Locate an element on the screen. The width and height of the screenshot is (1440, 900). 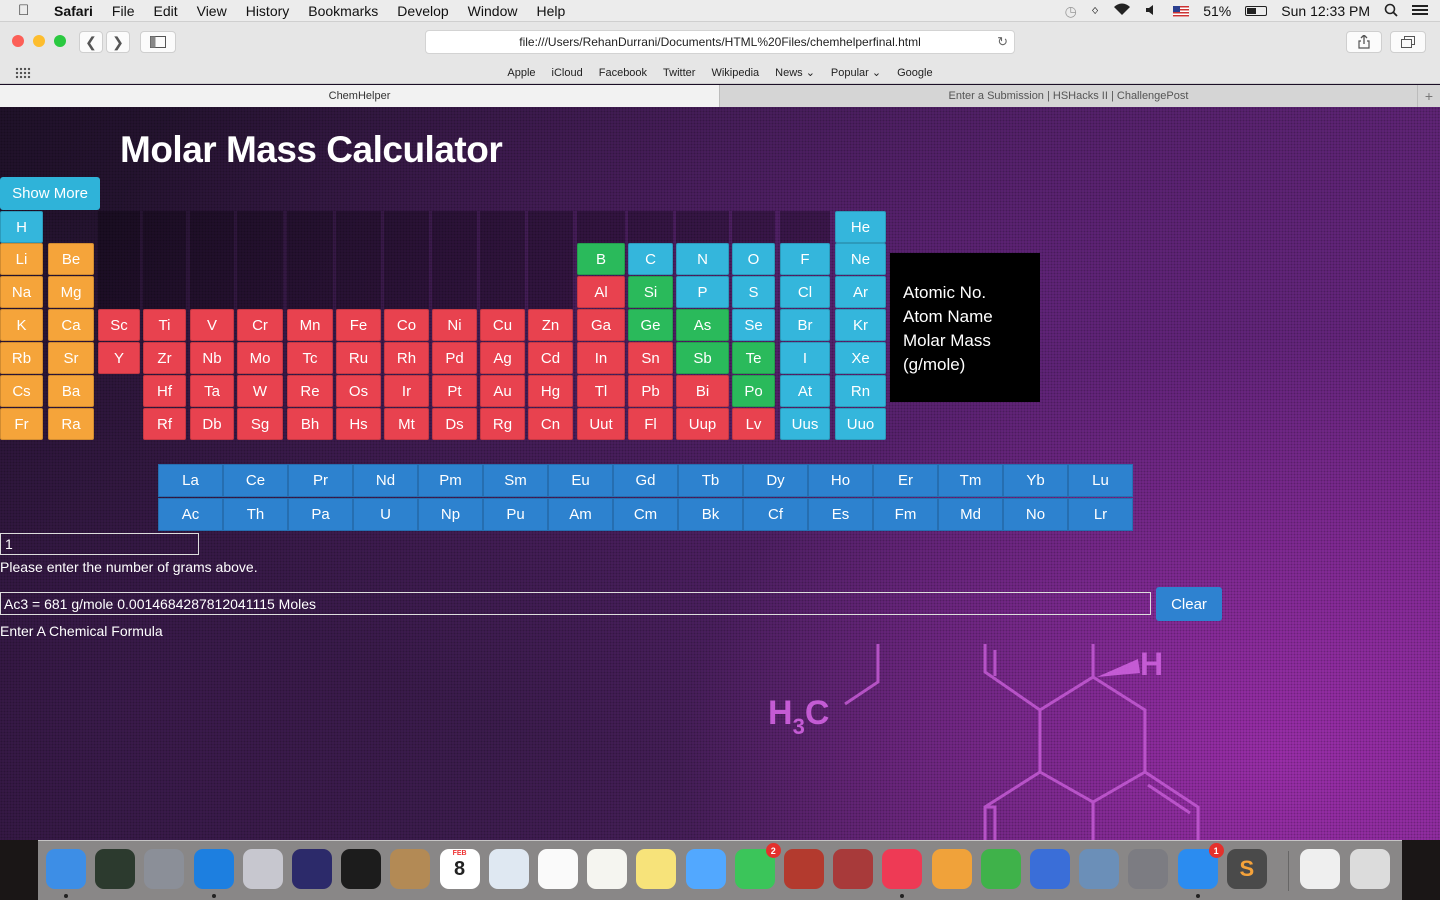
safari-icon is located at coordinates (213, 873).